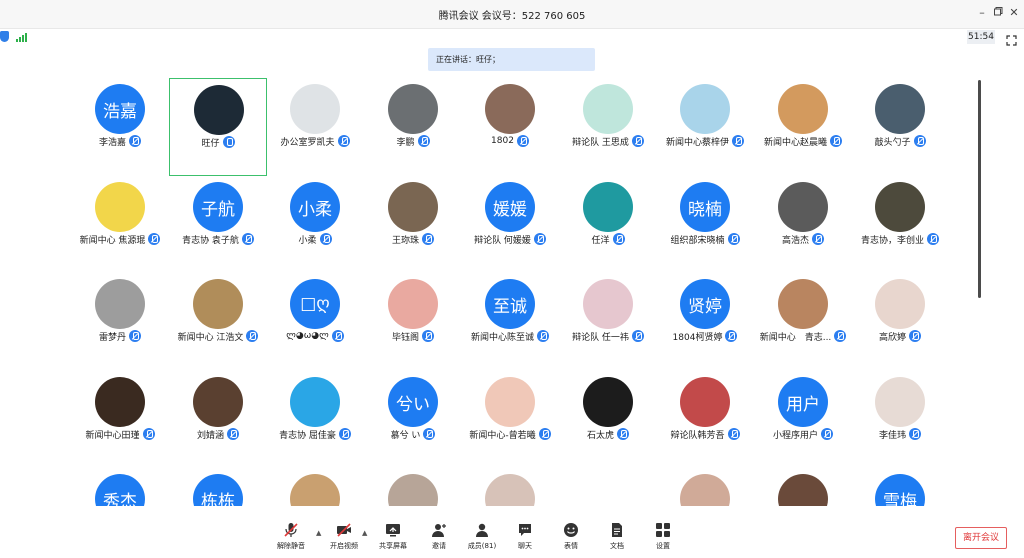 This screenshot has width=1024, height=558. I want to click on participant-tile: 栋栋, so click(218, 487).